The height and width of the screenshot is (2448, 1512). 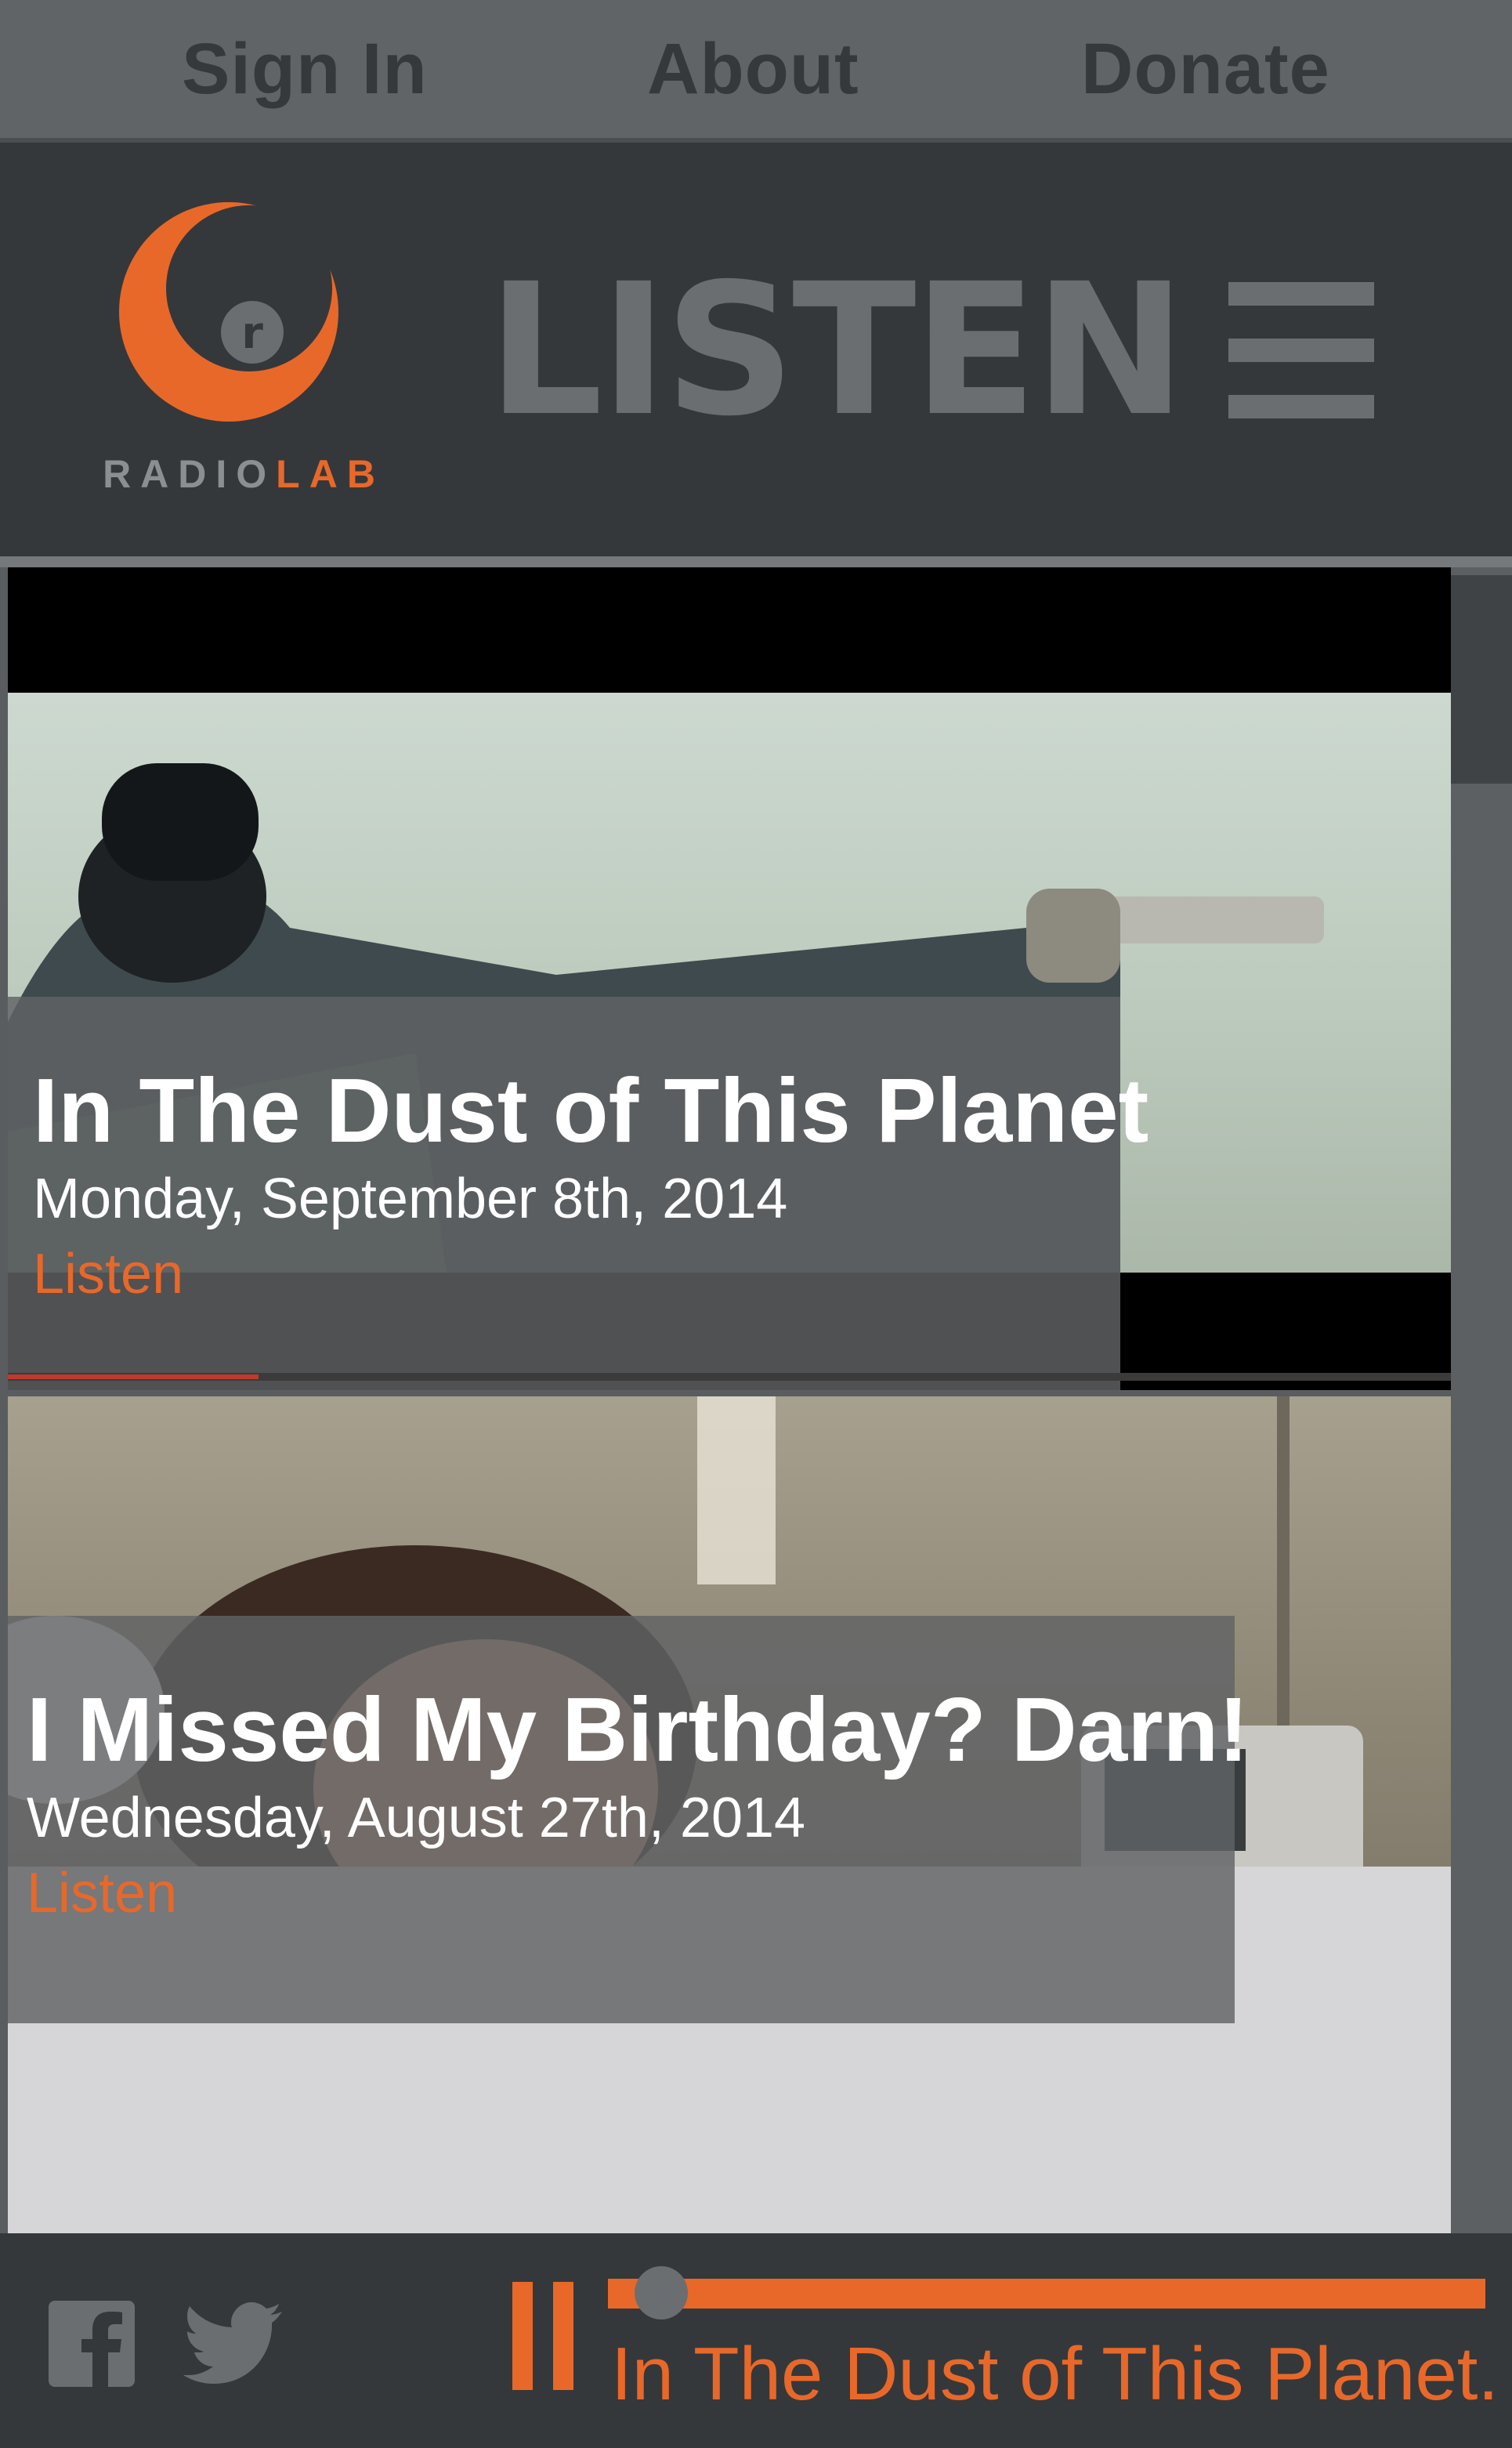 What do you see at coordinates (252, 333) in the screenshot?
I see `svg-text: r` at bounding box center [252, 333].